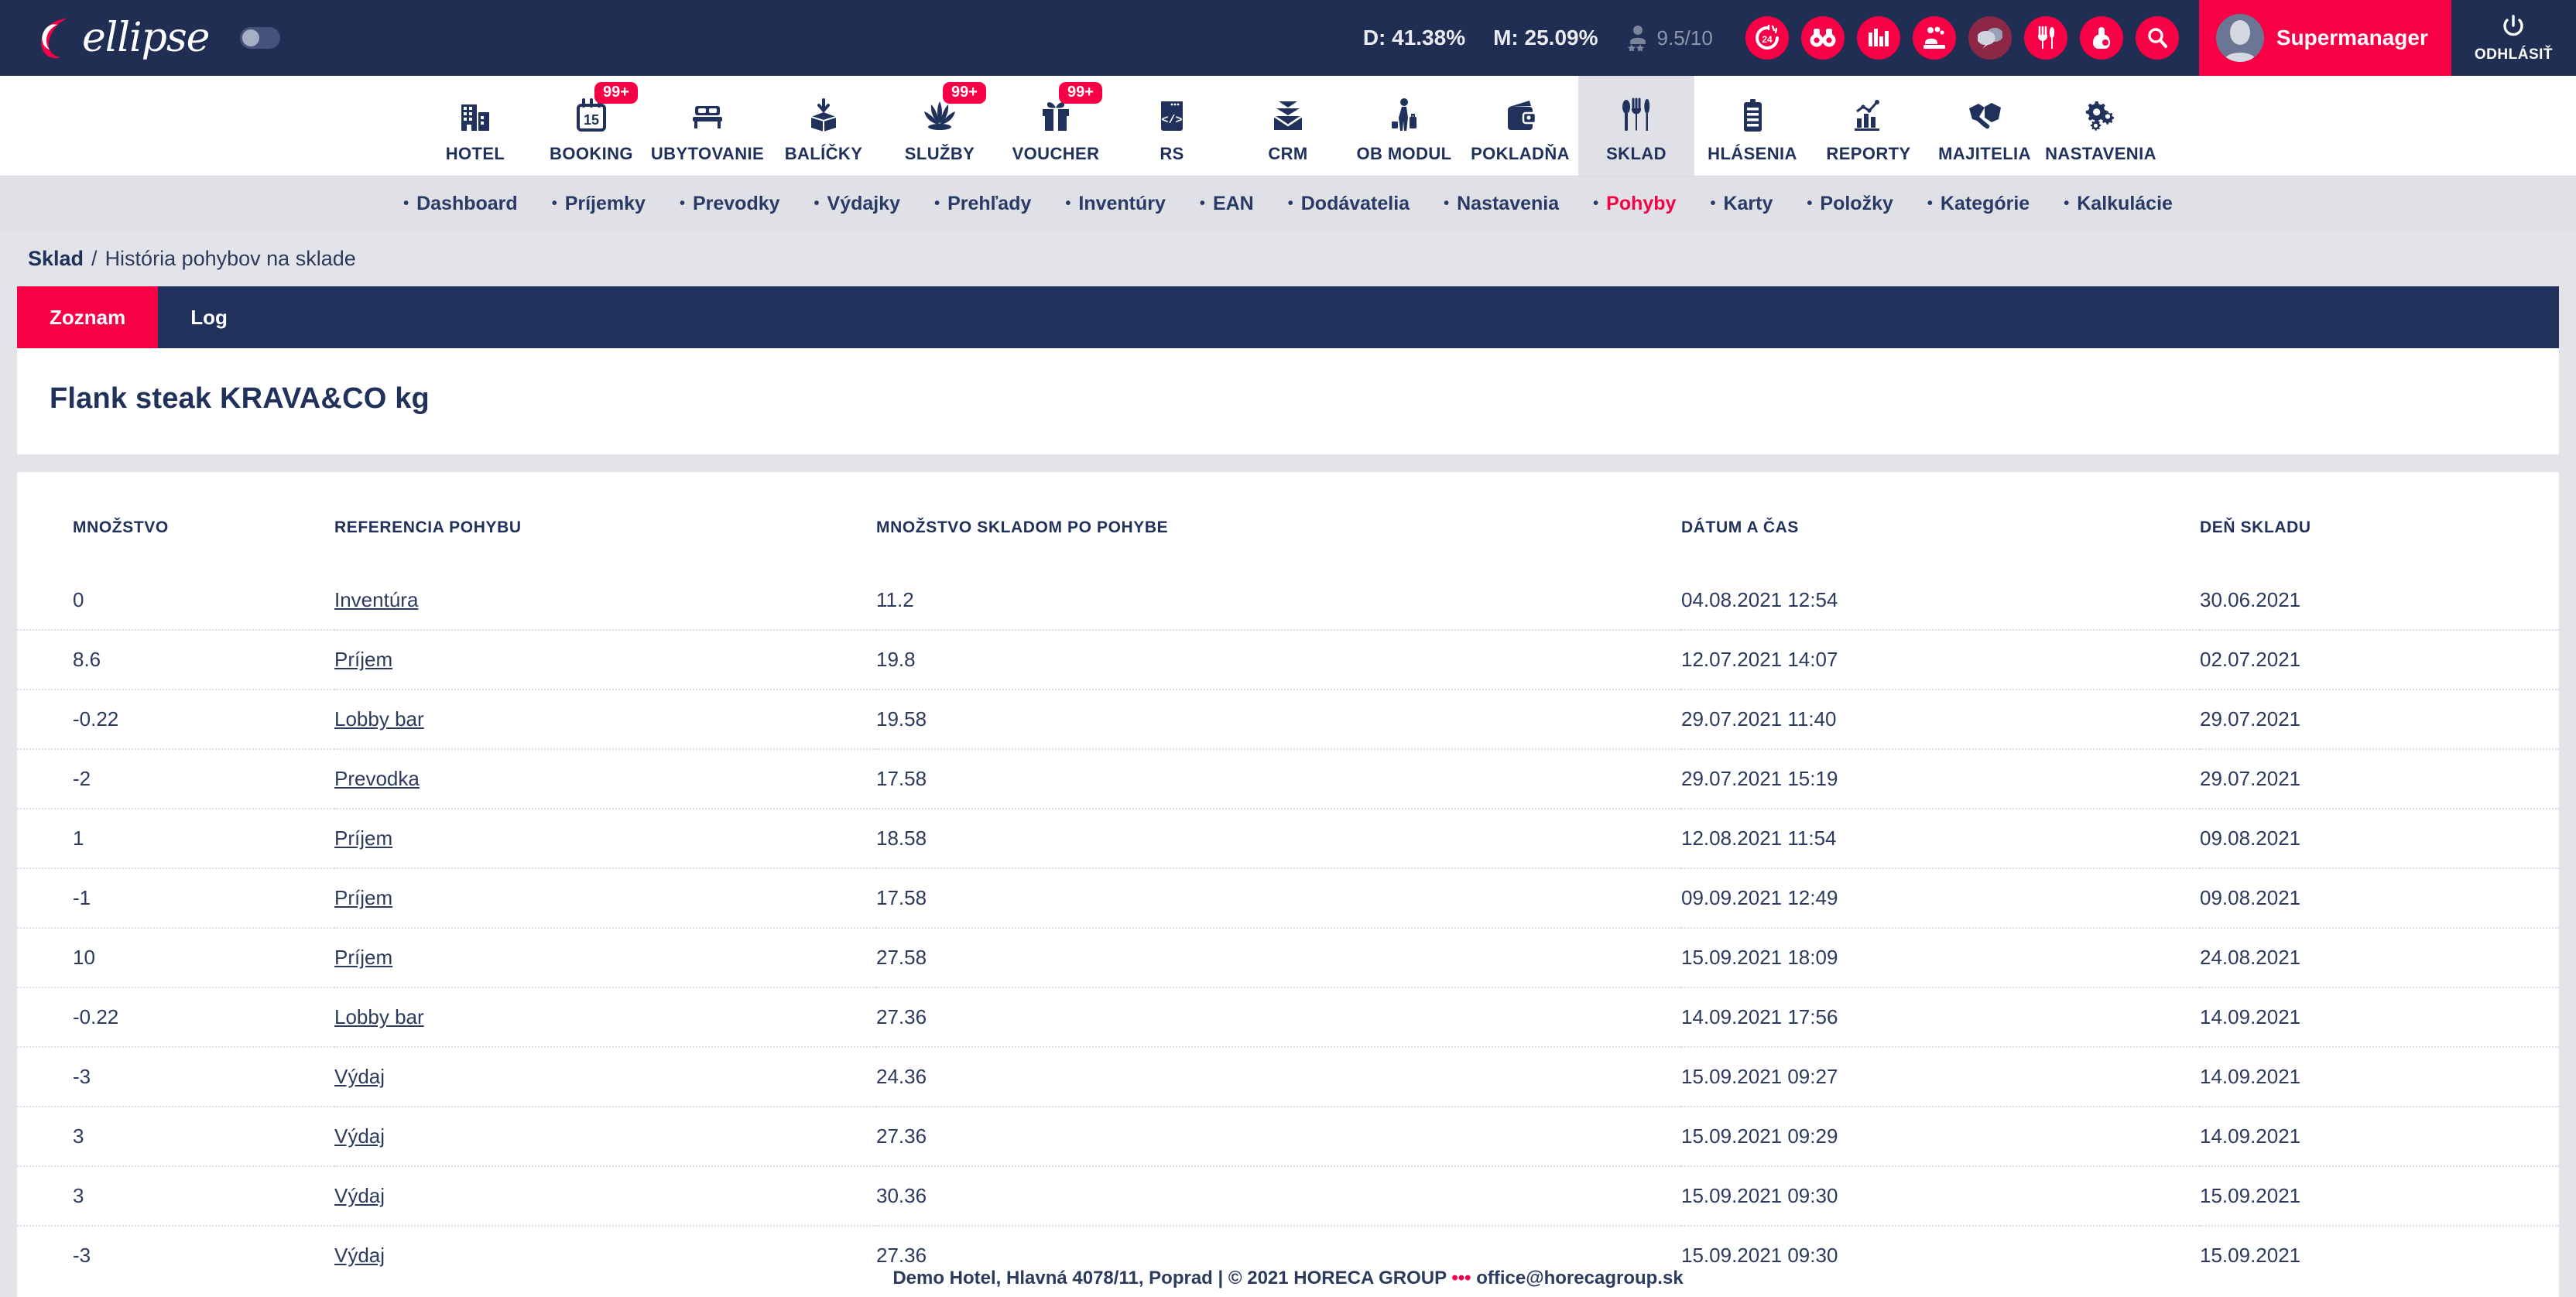 This screenshot has height=1297, width=2576. What do you see at coordinates (2118, 204) in the screenshot?
I see `subnav-item-kalkulacie: • Kalkulácie` at bounding box center [2118, 204].